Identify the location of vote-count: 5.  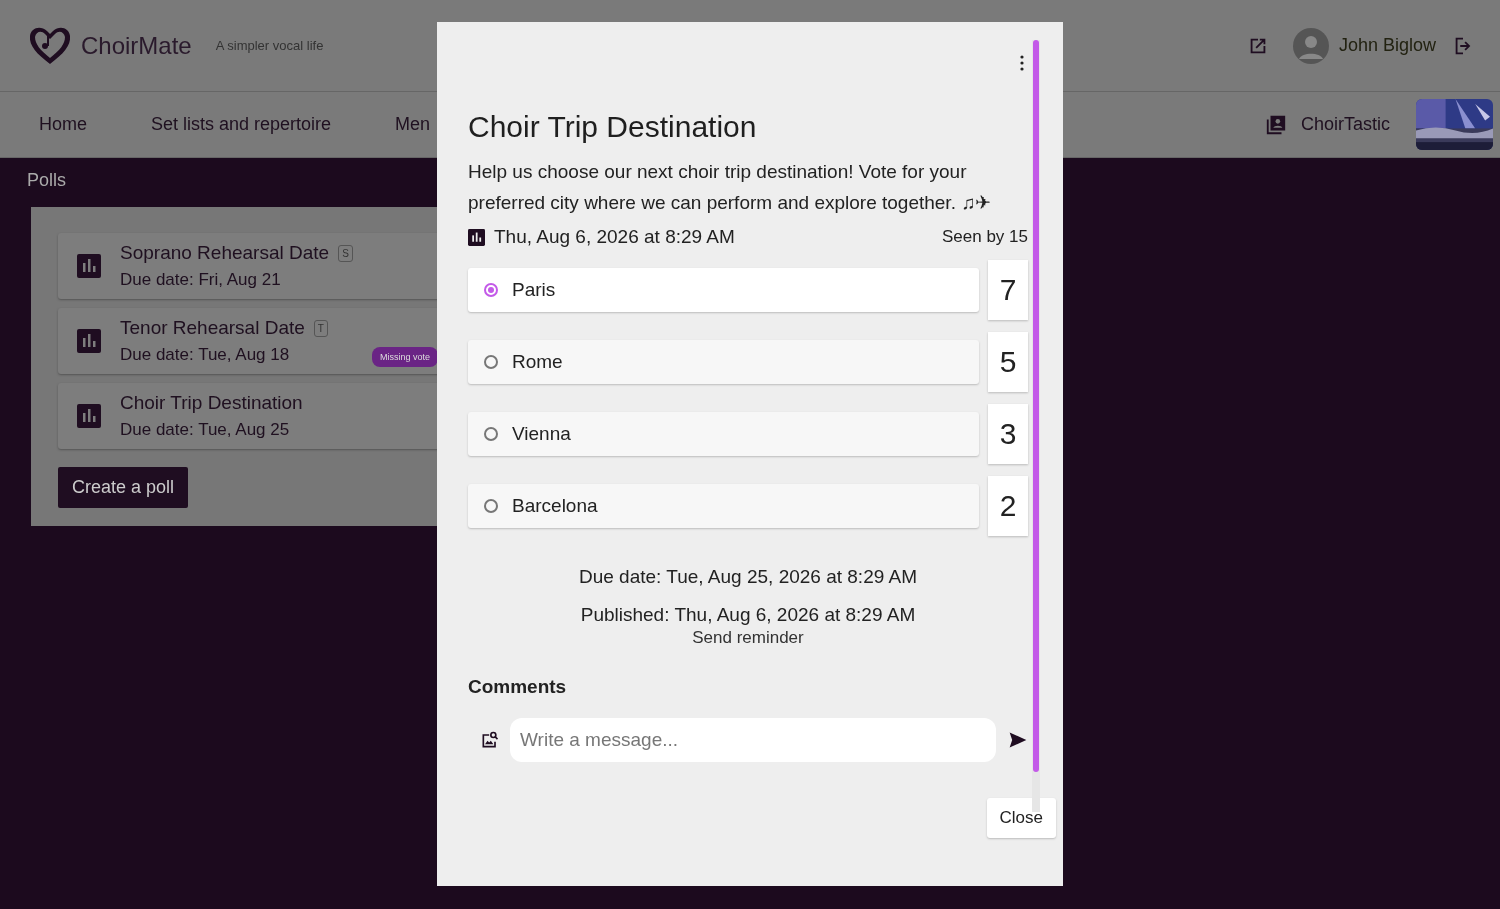
(1008, 362).